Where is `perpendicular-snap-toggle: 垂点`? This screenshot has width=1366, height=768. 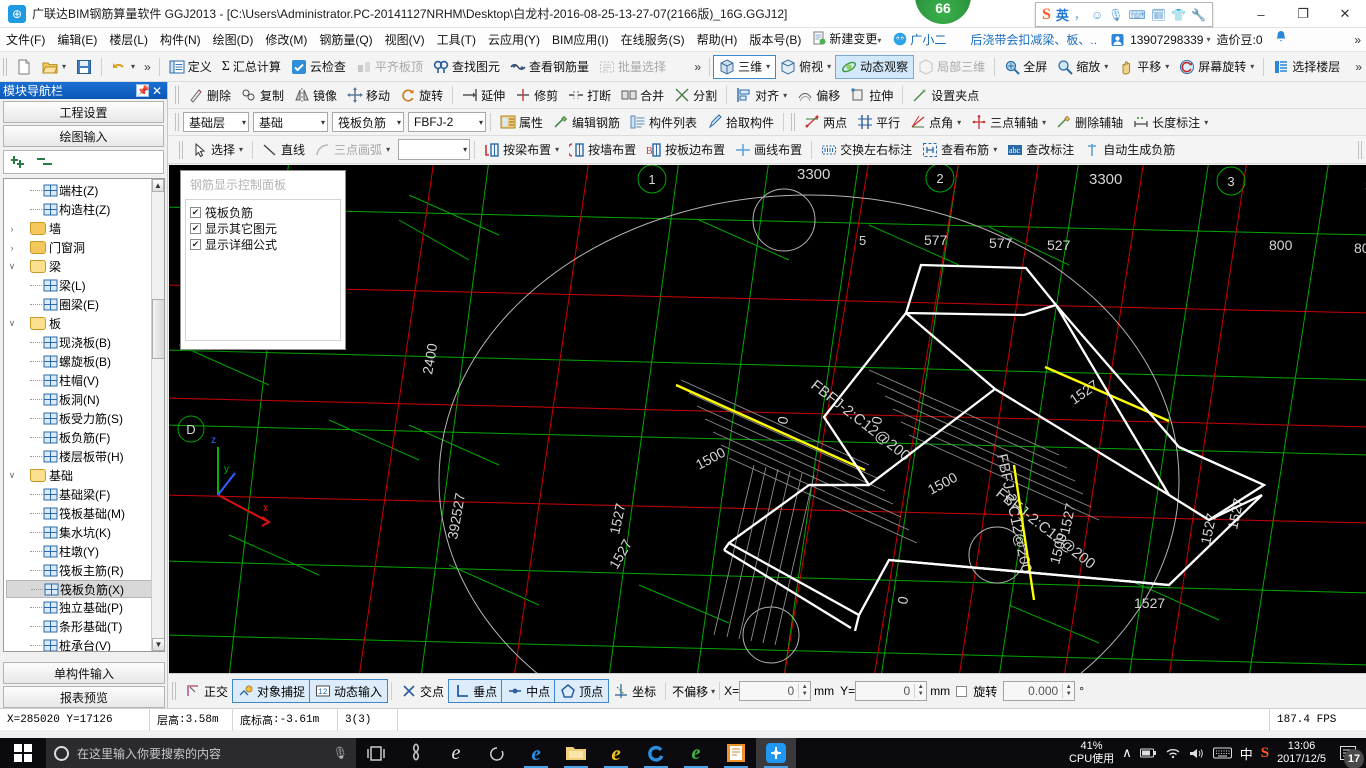
perpendicular-snap-toggle: 垂点 is located at coordinates (476, 691).